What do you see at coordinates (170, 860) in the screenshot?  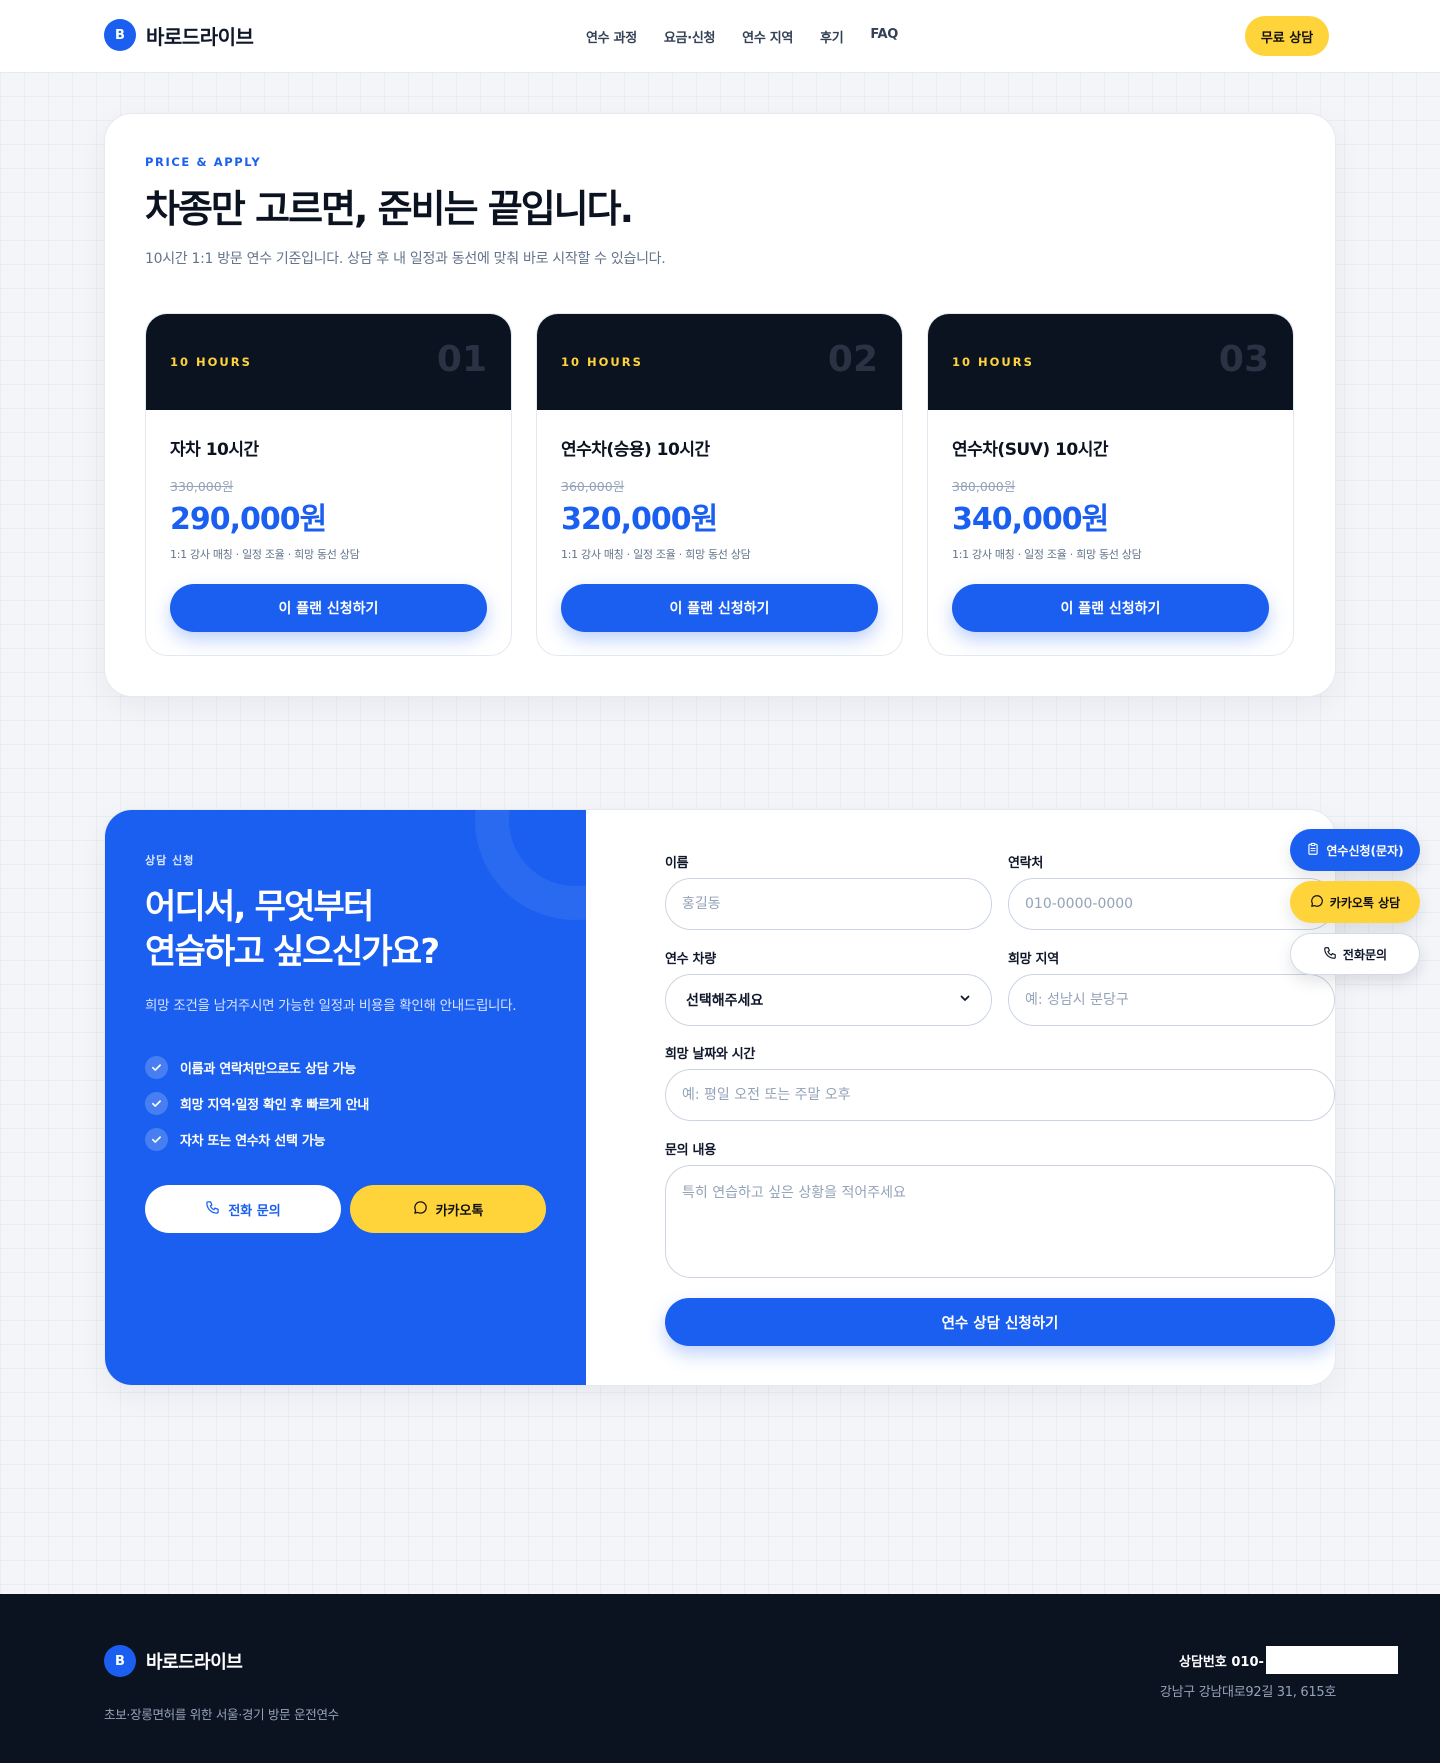 I see `consult-eyebrow: 상담 신청` at bounding box center [170, 860].